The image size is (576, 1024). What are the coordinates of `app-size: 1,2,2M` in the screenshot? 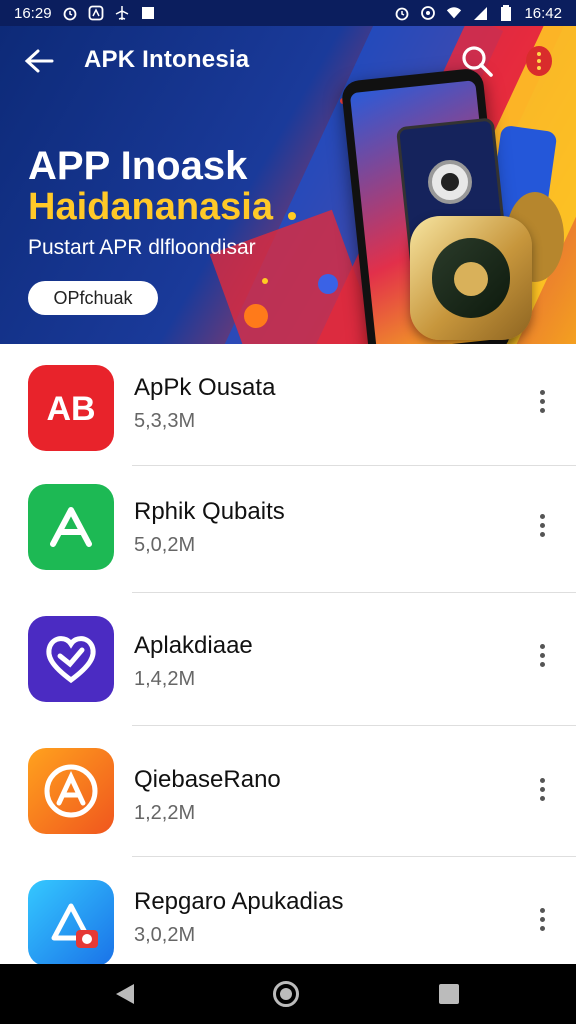 It's located at (165, 813).